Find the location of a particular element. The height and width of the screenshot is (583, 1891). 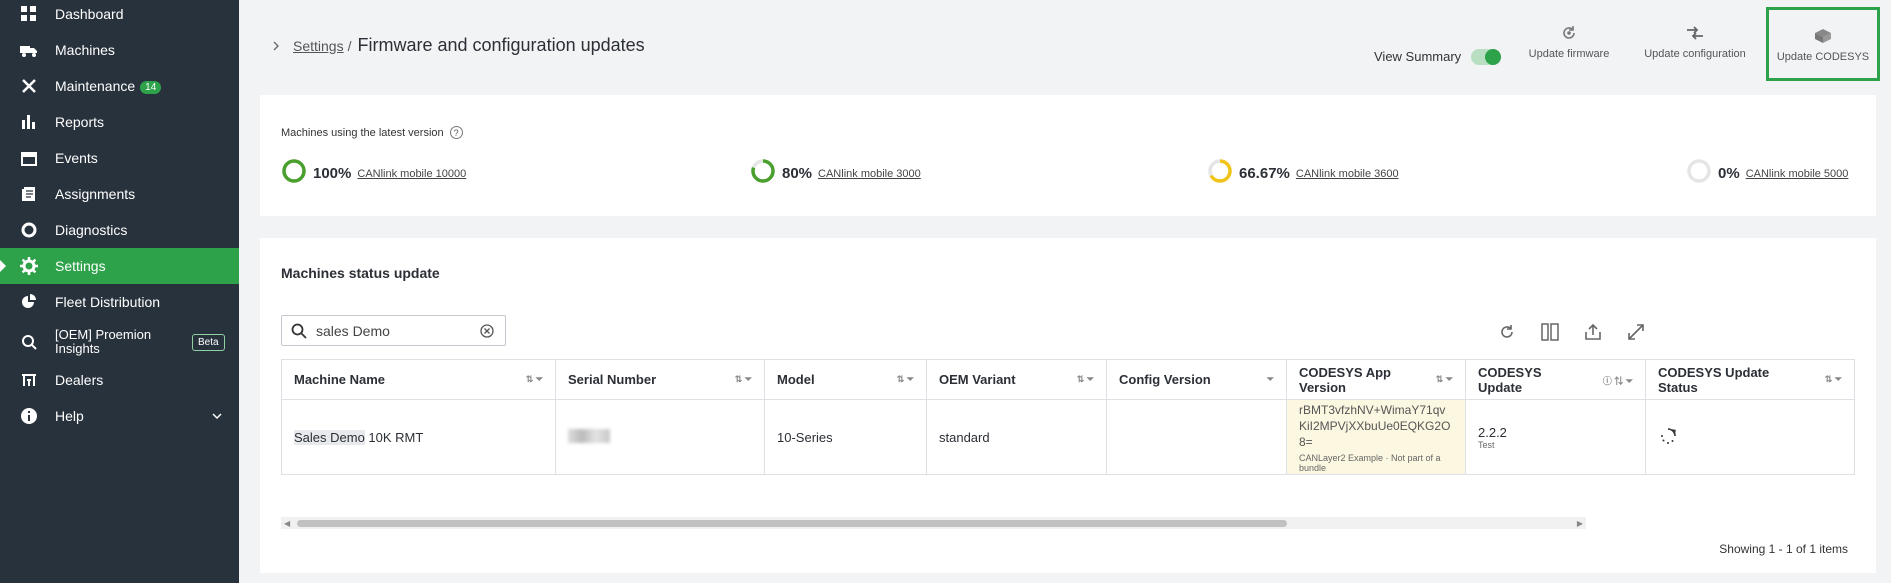

sidebar-item-label: Settings is located at coordinates (80, 266).